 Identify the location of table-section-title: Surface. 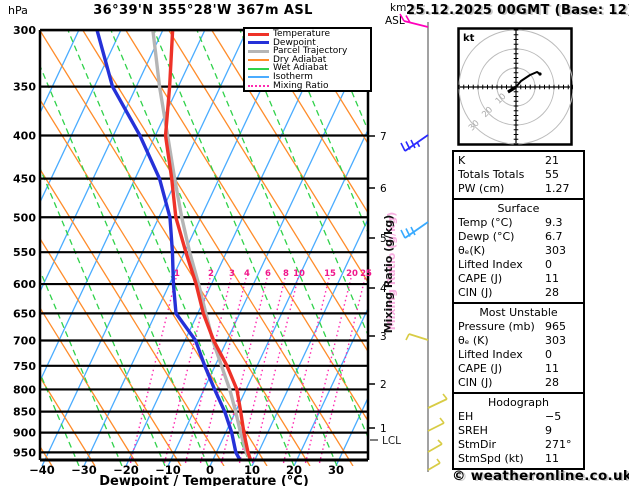
(518, 208).